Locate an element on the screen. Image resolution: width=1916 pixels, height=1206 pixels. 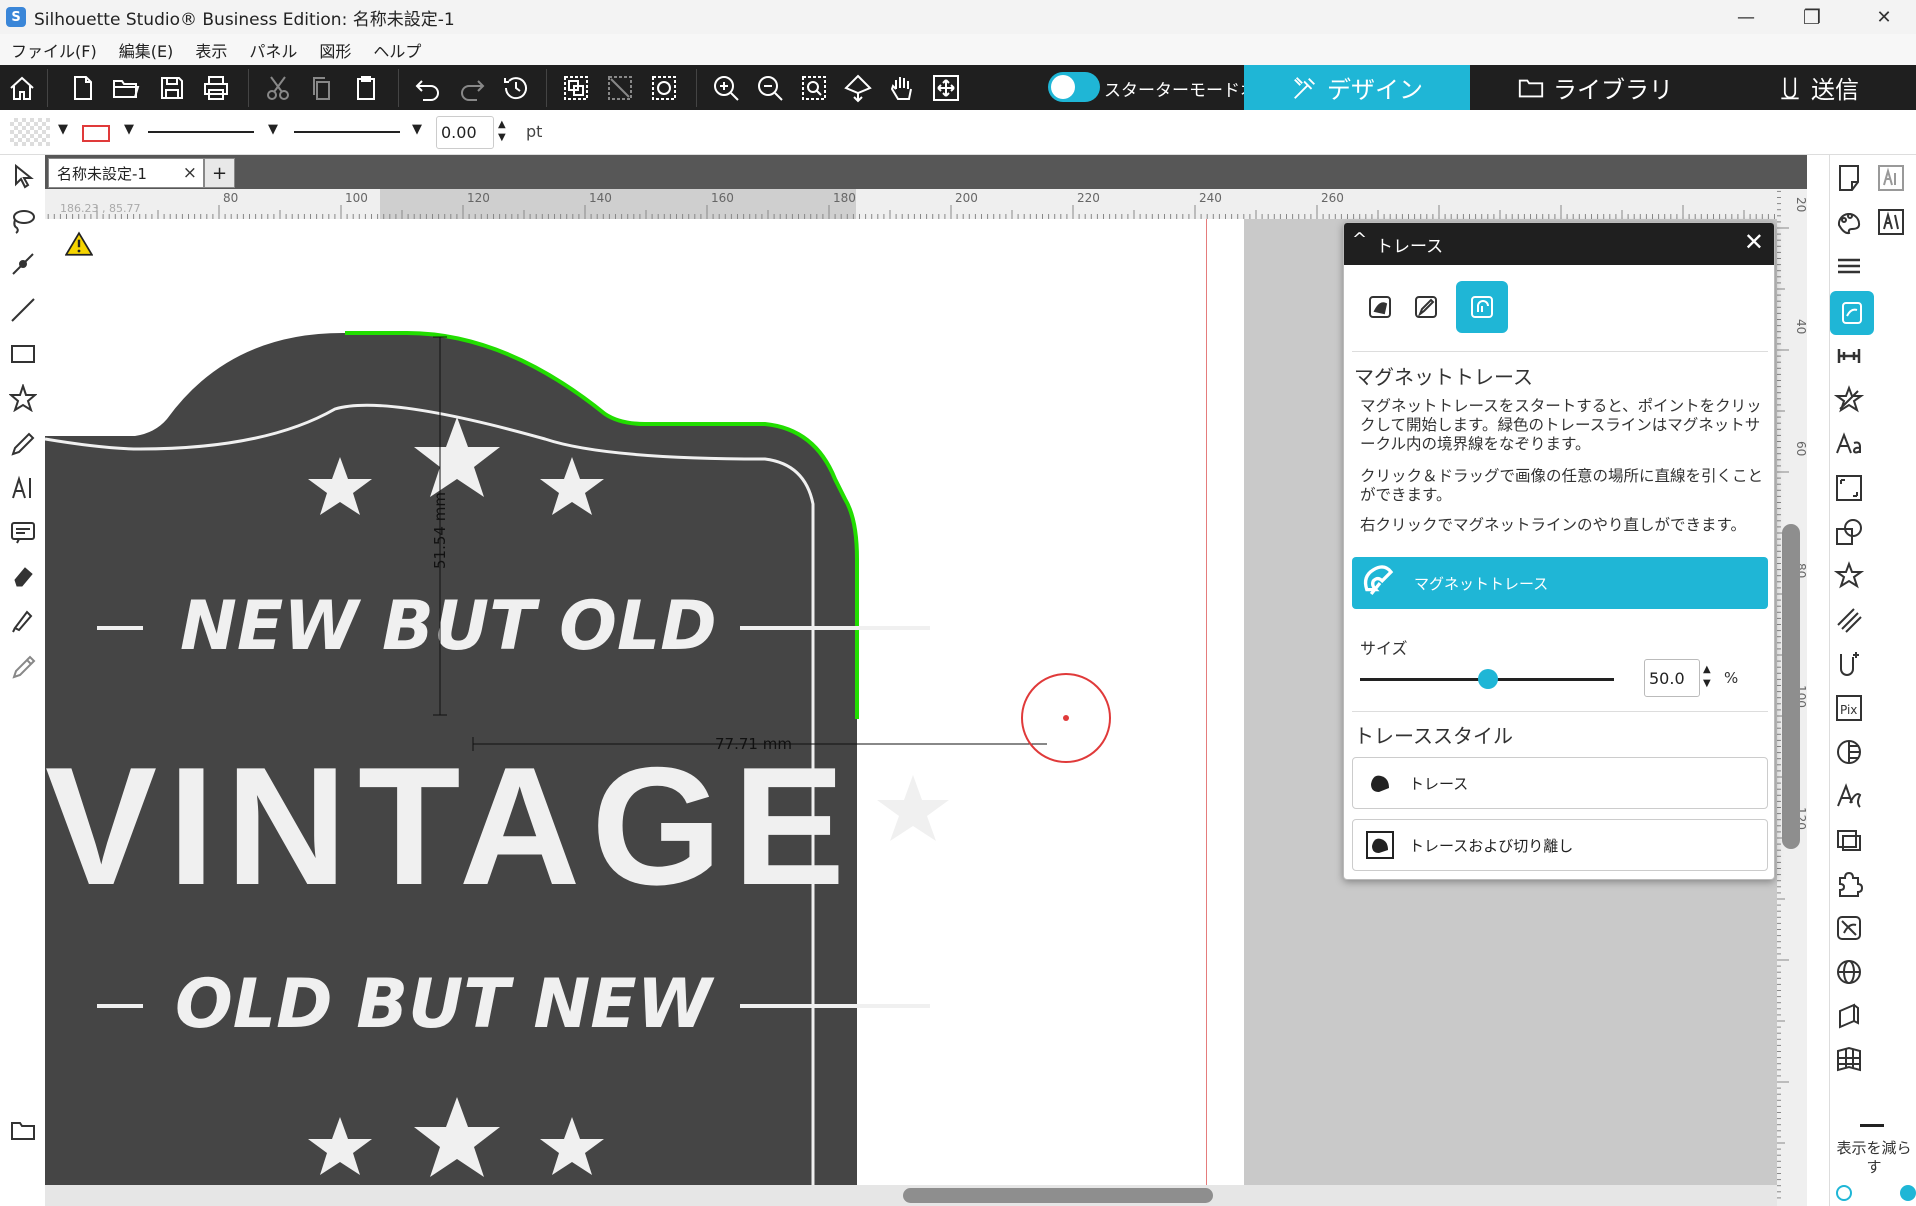
group-icon is located at coordinates (576, 88).